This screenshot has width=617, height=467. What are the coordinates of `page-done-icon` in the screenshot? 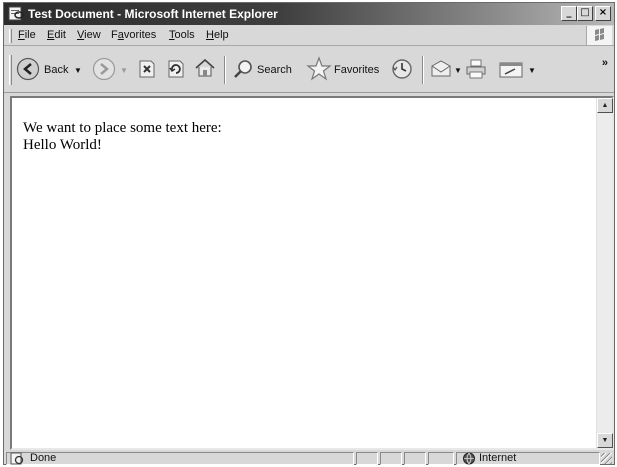 It's located at (17, 458).